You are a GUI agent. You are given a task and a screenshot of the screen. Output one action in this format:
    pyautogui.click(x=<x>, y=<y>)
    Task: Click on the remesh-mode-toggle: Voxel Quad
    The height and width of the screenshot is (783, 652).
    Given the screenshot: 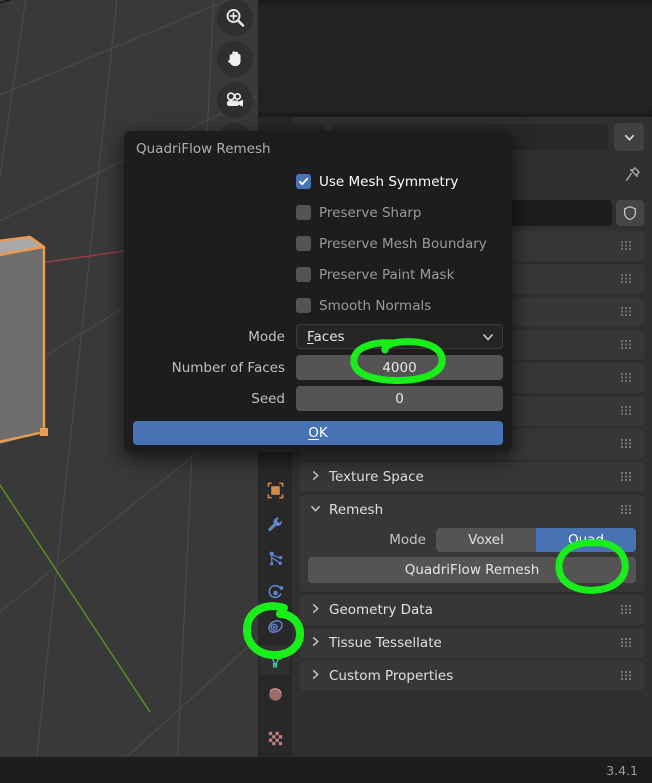 What is the action you would take?
    pyautogui.click(x=536, y=540)
    